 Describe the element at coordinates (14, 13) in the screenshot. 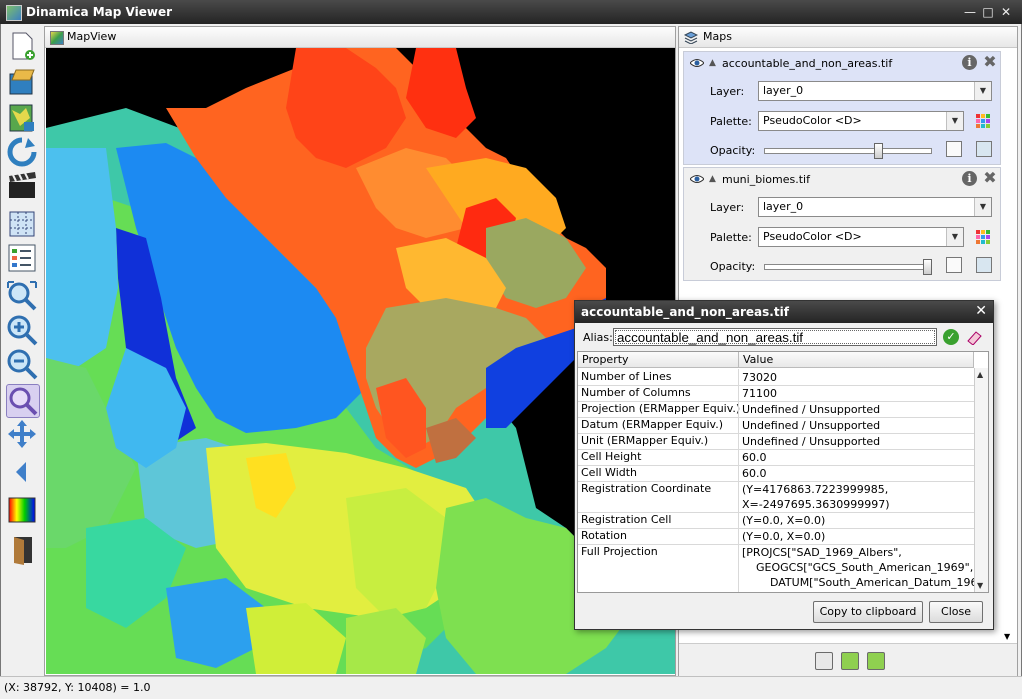

I see `app-icon` at that location.